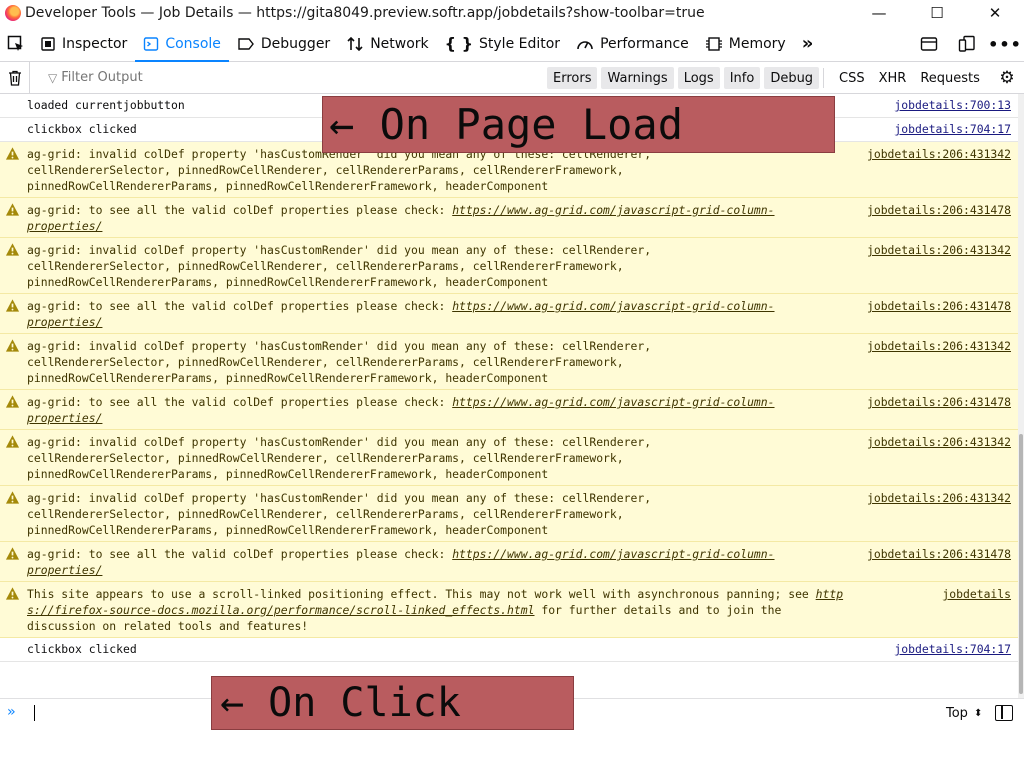 Image resolution: width=1024 pixels, height=783 pixels. Describe the element at coordinates (879, 13) in the screenshot. I see `minimize-button: —` at that location.